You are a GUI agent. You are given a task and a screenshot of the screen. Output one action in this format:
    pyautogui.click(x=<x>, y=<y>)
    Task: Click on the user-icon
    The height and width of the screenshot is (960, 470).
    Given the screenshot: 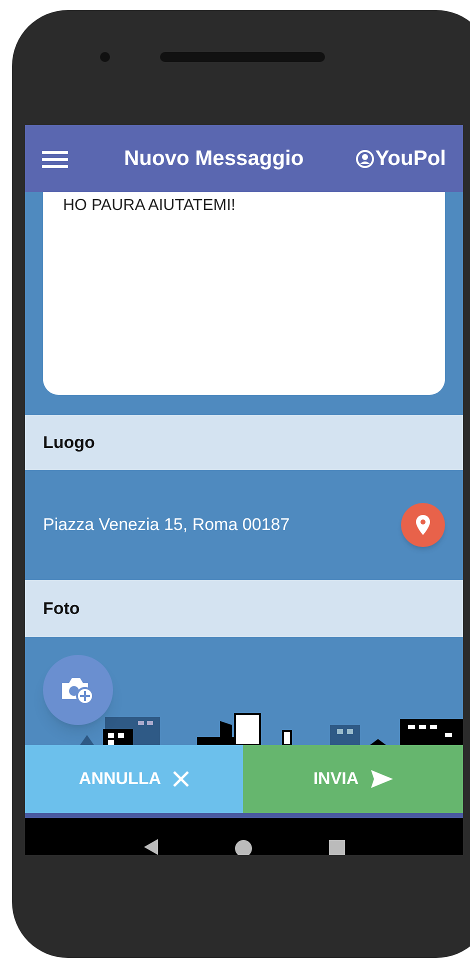 What is the action you would take?
    pyautogui.click(x=365, y=159)
    